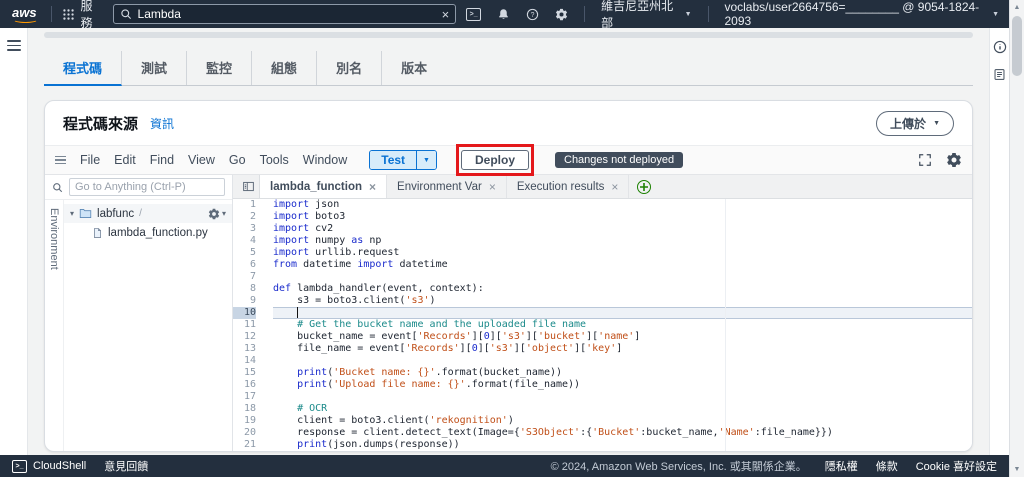 The height and width of the screenshot is (477, 1024). Describe the element at coordinates (249, 360) in the screenshot. I see `line-number: 14` at that location.